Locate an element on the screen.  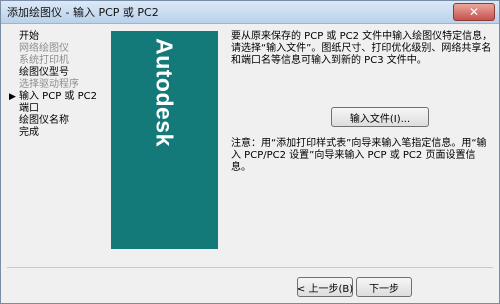
back-button: < 上一步(B) is located at coordinates (325, 287).